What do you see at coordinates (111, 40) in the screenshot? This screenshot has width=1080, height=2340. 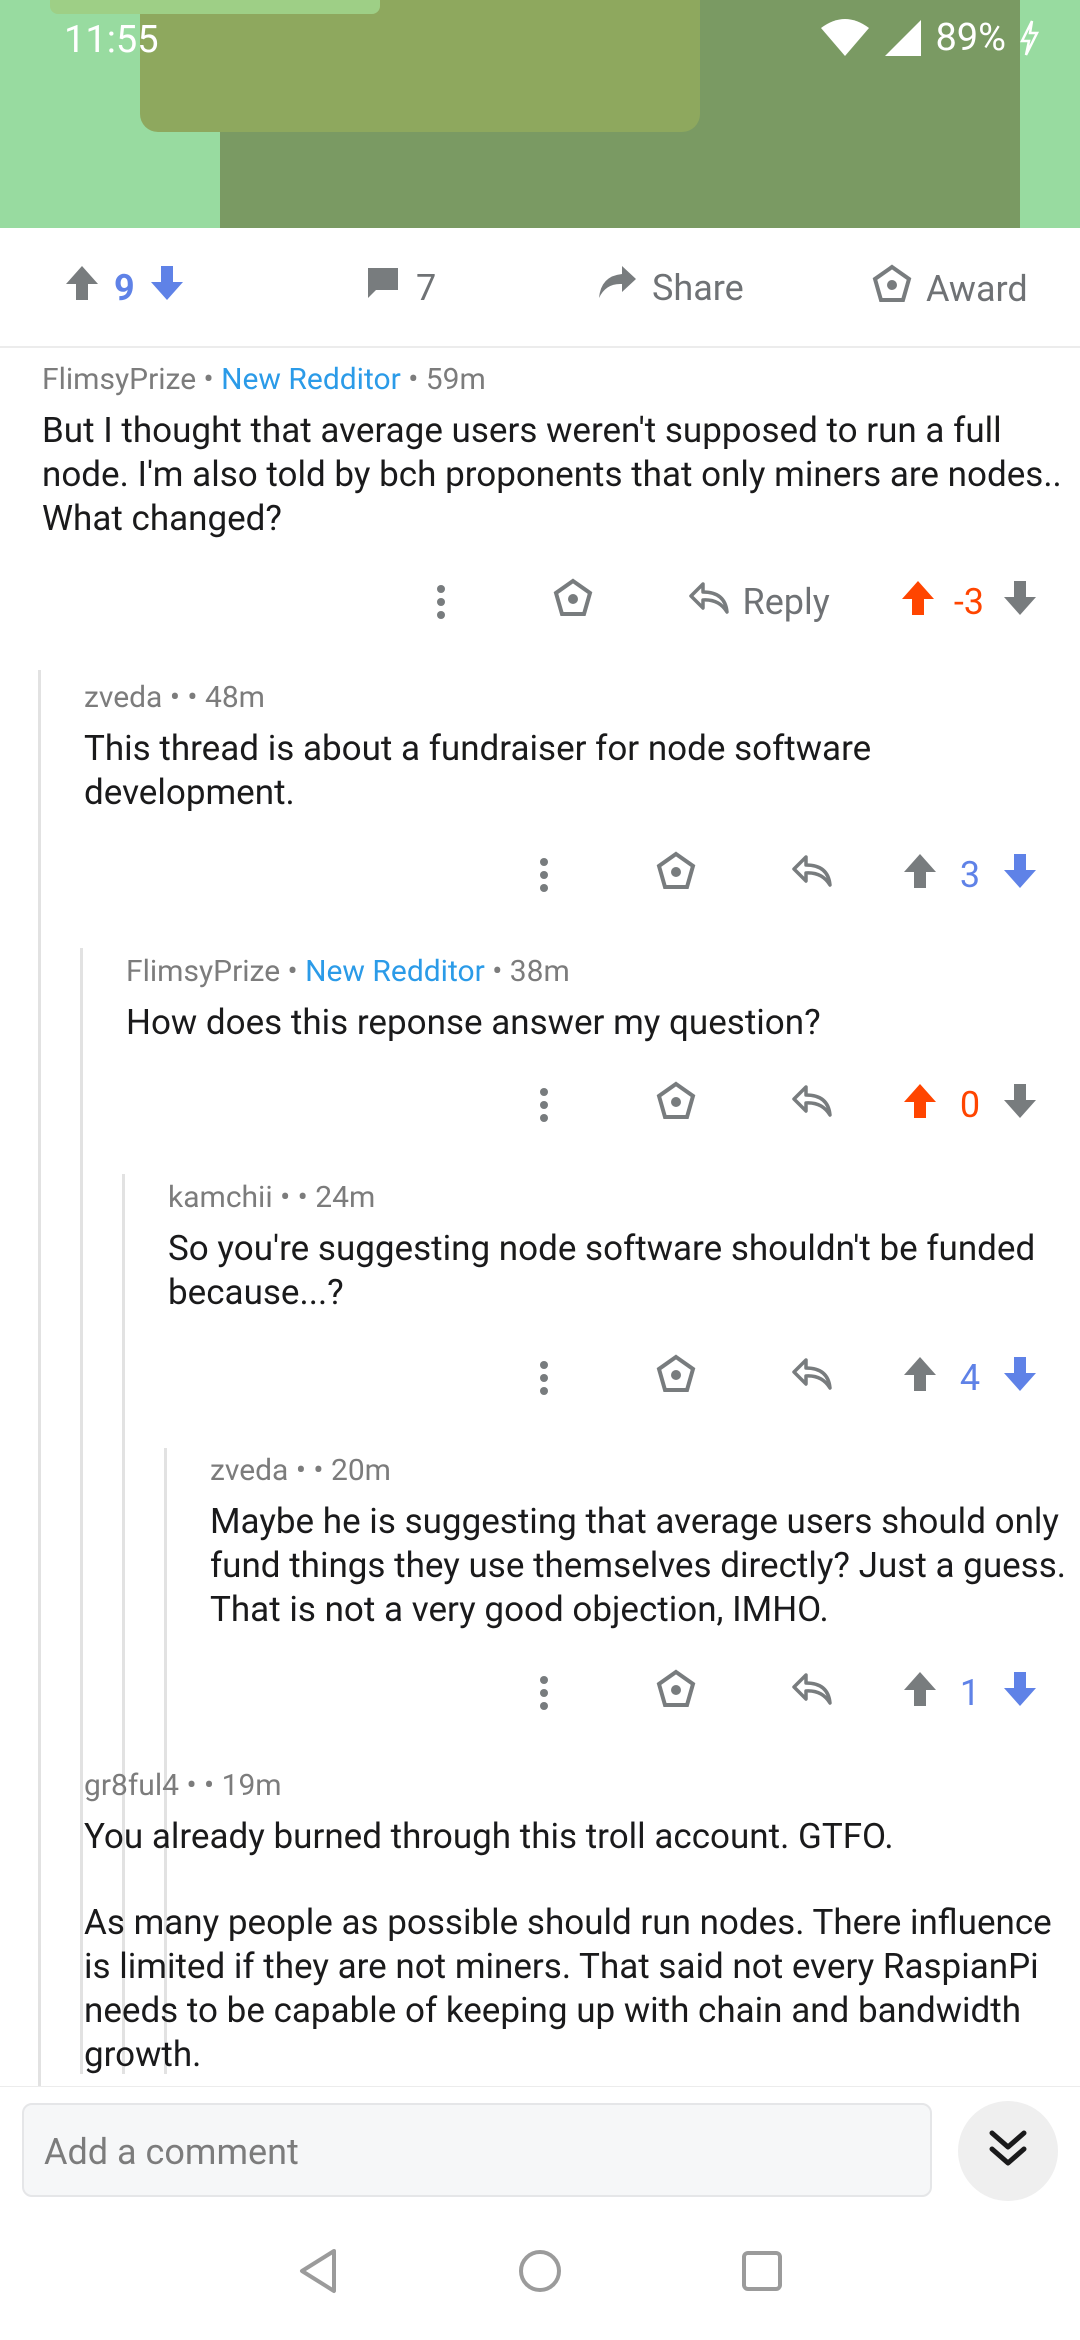 I see `status-time: 11:55` at bounding box center [111, 40].